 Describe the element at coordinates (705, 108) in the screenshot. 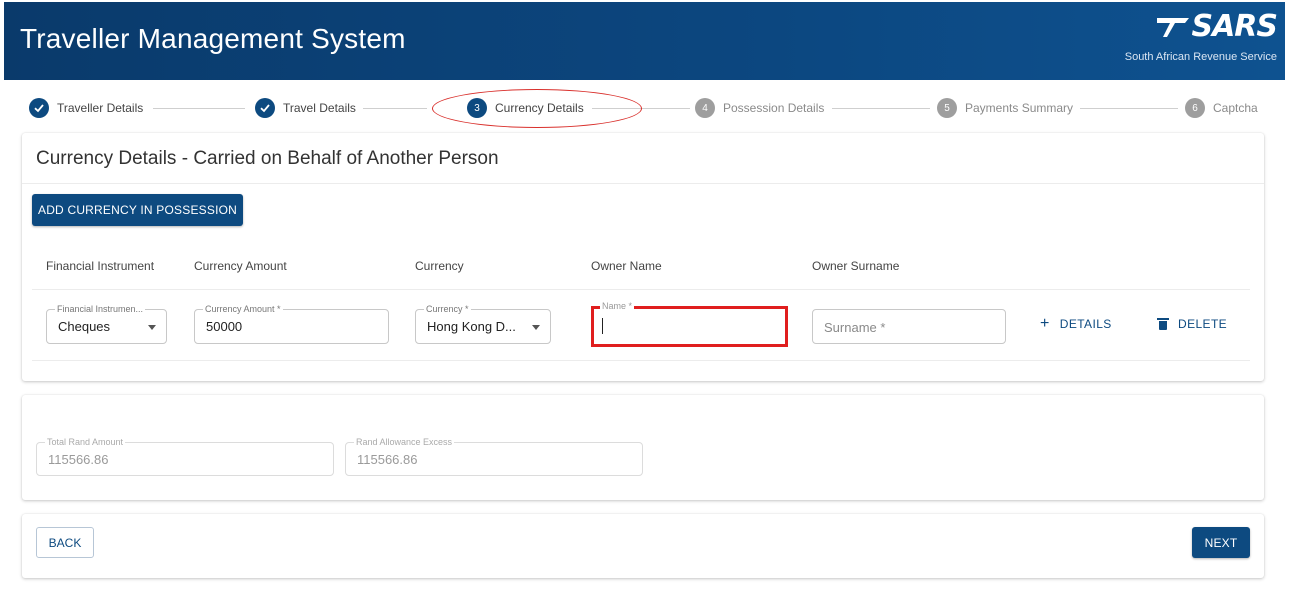

I see `step-number: 4` at that location.